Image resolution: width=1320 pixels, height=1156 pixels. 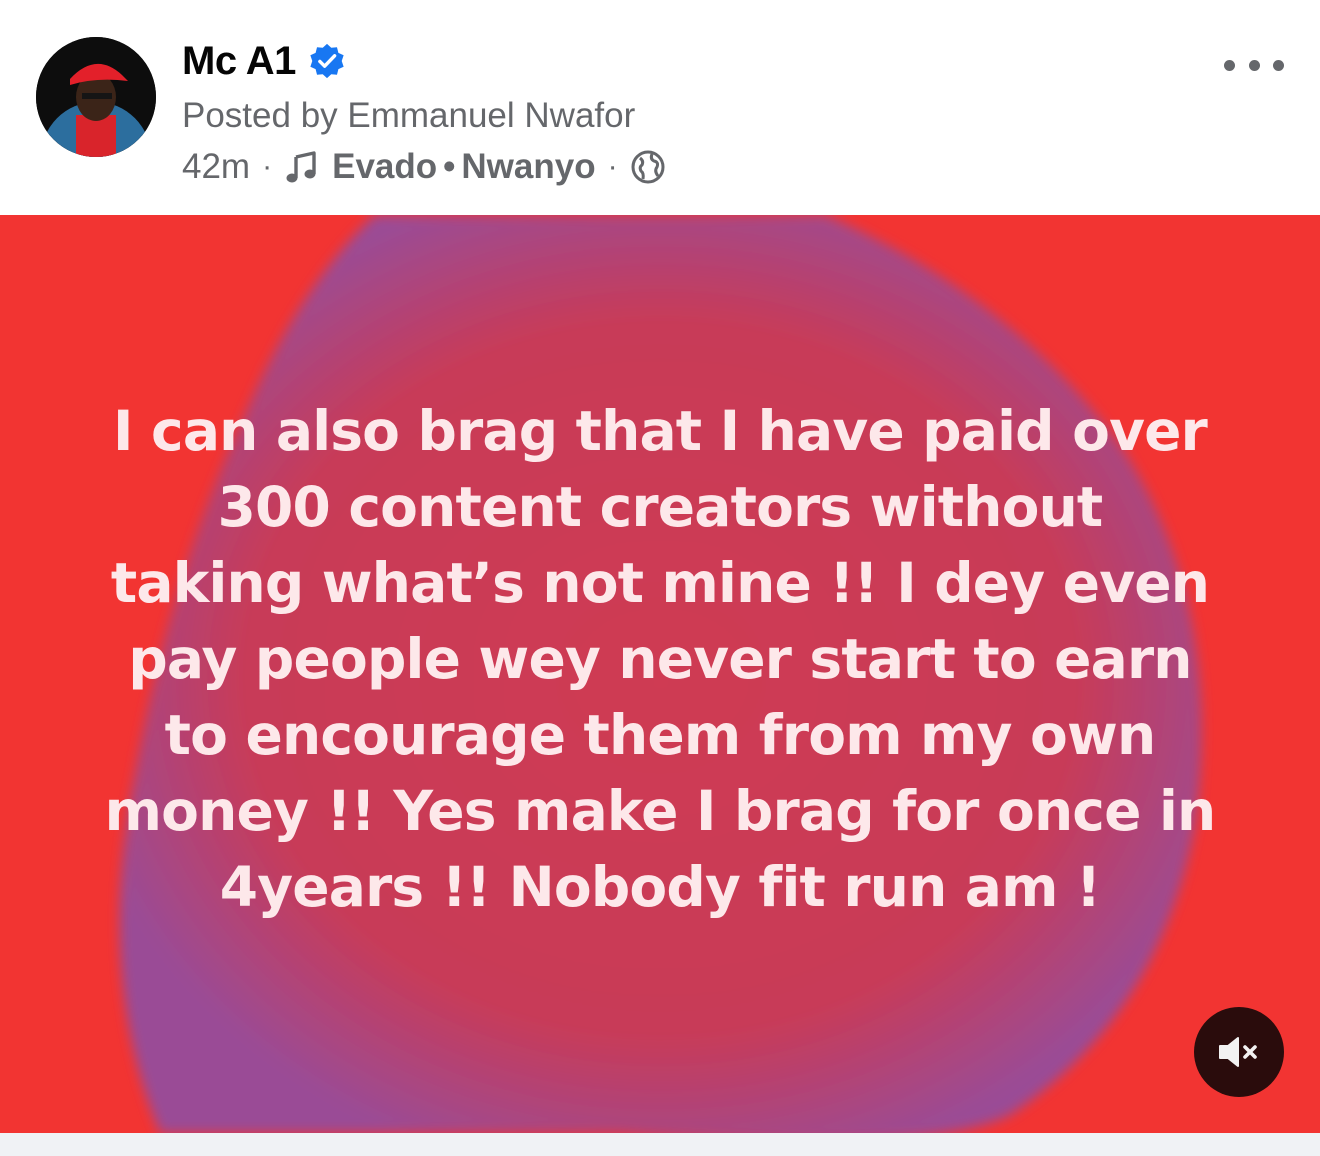 What do you see at coordinates (216, 167) in the screenshot?
I see `post-time: 42m` at bounding box center [216, 167].